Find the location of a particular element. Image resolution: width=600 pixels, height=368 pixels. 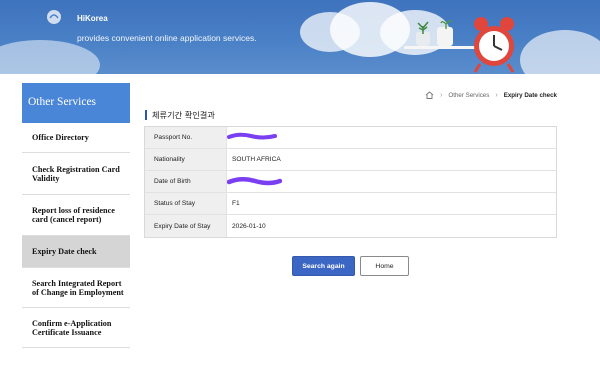

row-label: Expiry Date of Stay is located at coordinates (186, 226).